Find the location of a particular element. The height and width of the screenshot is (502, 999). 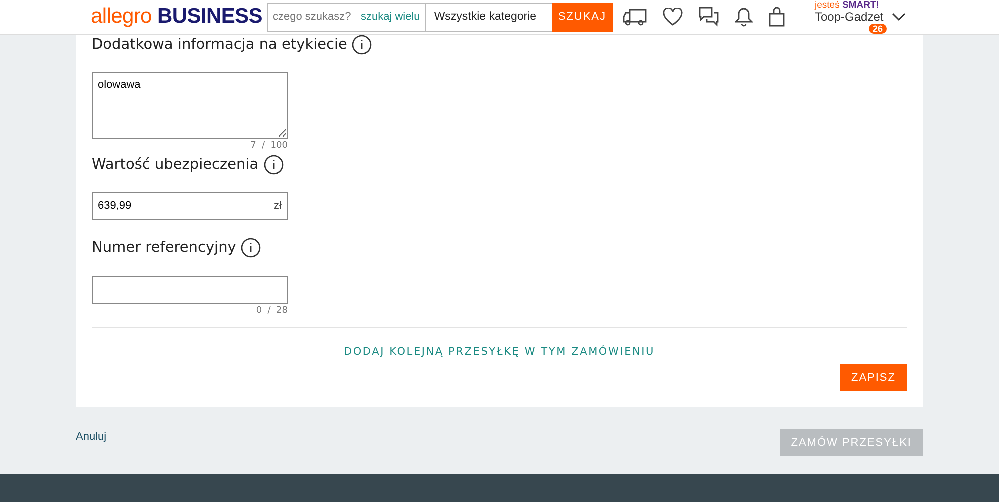

smart-label: jesteś SMART! is located at coordinates (847, 5).